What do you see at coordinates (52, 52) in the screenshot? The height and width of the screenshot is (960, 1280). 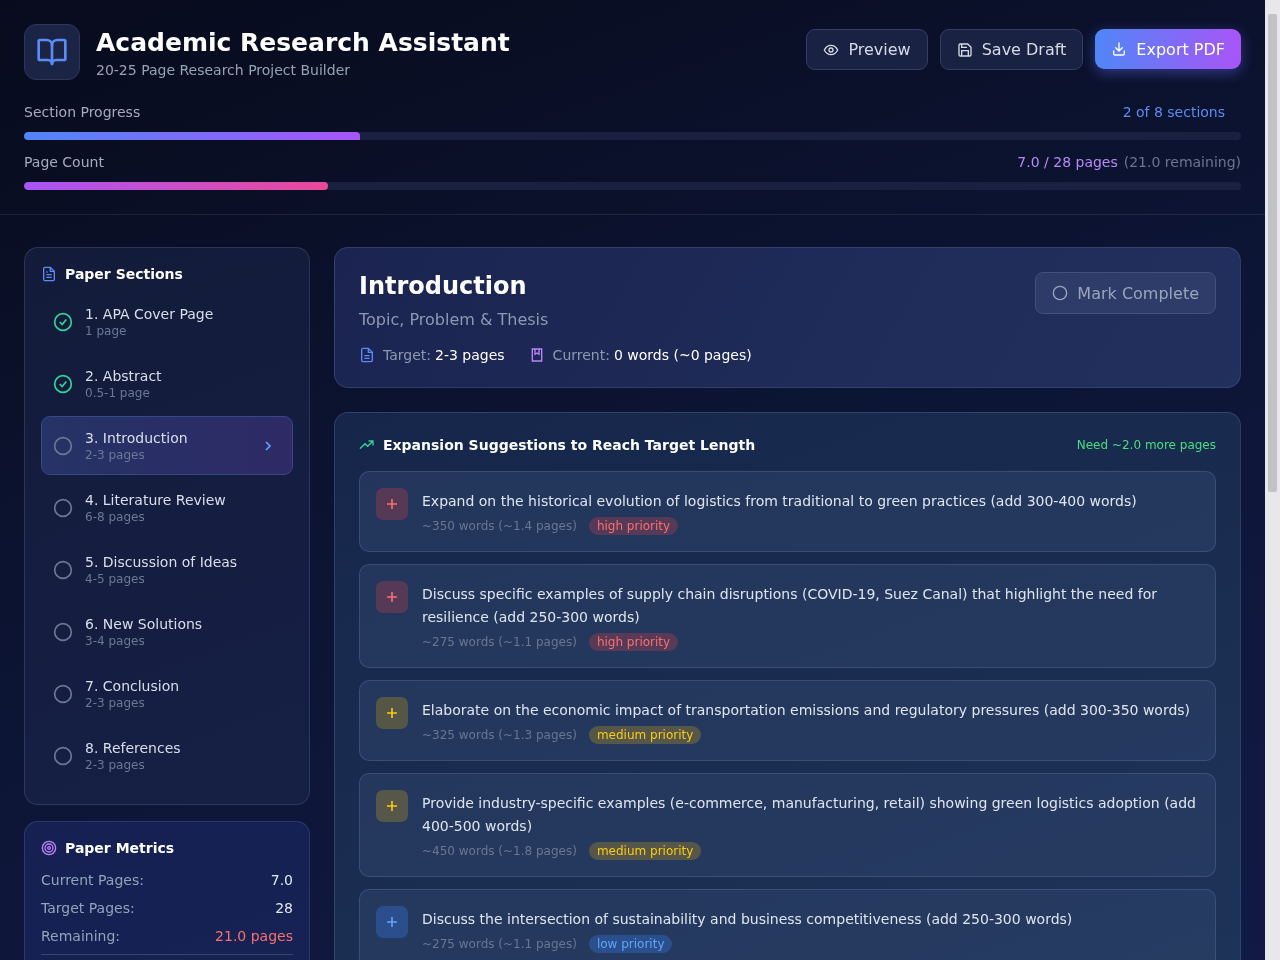 I see `book-icon` at bounding box center [52, 52].